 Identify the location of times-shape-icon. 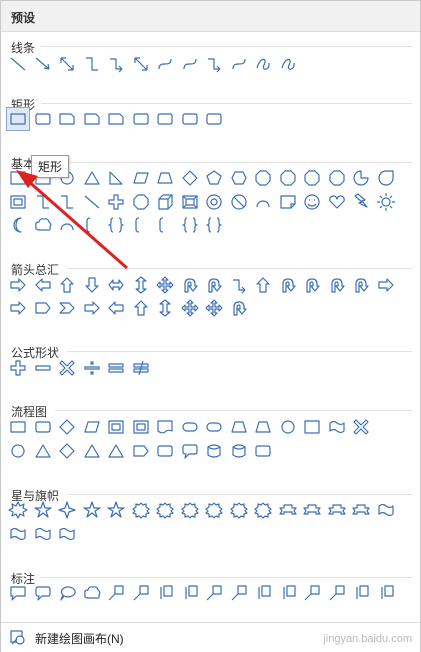
(361, 427).